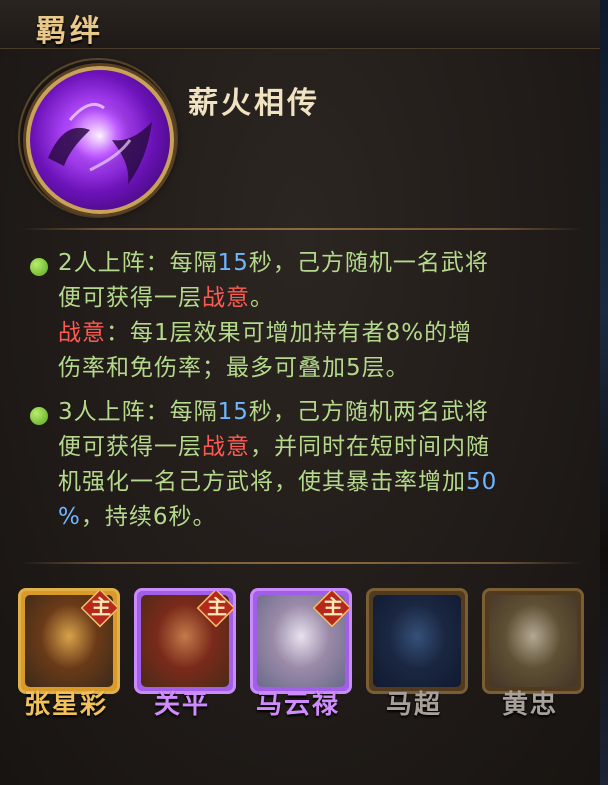  I want to click on number-text: %, so click(69, 517).